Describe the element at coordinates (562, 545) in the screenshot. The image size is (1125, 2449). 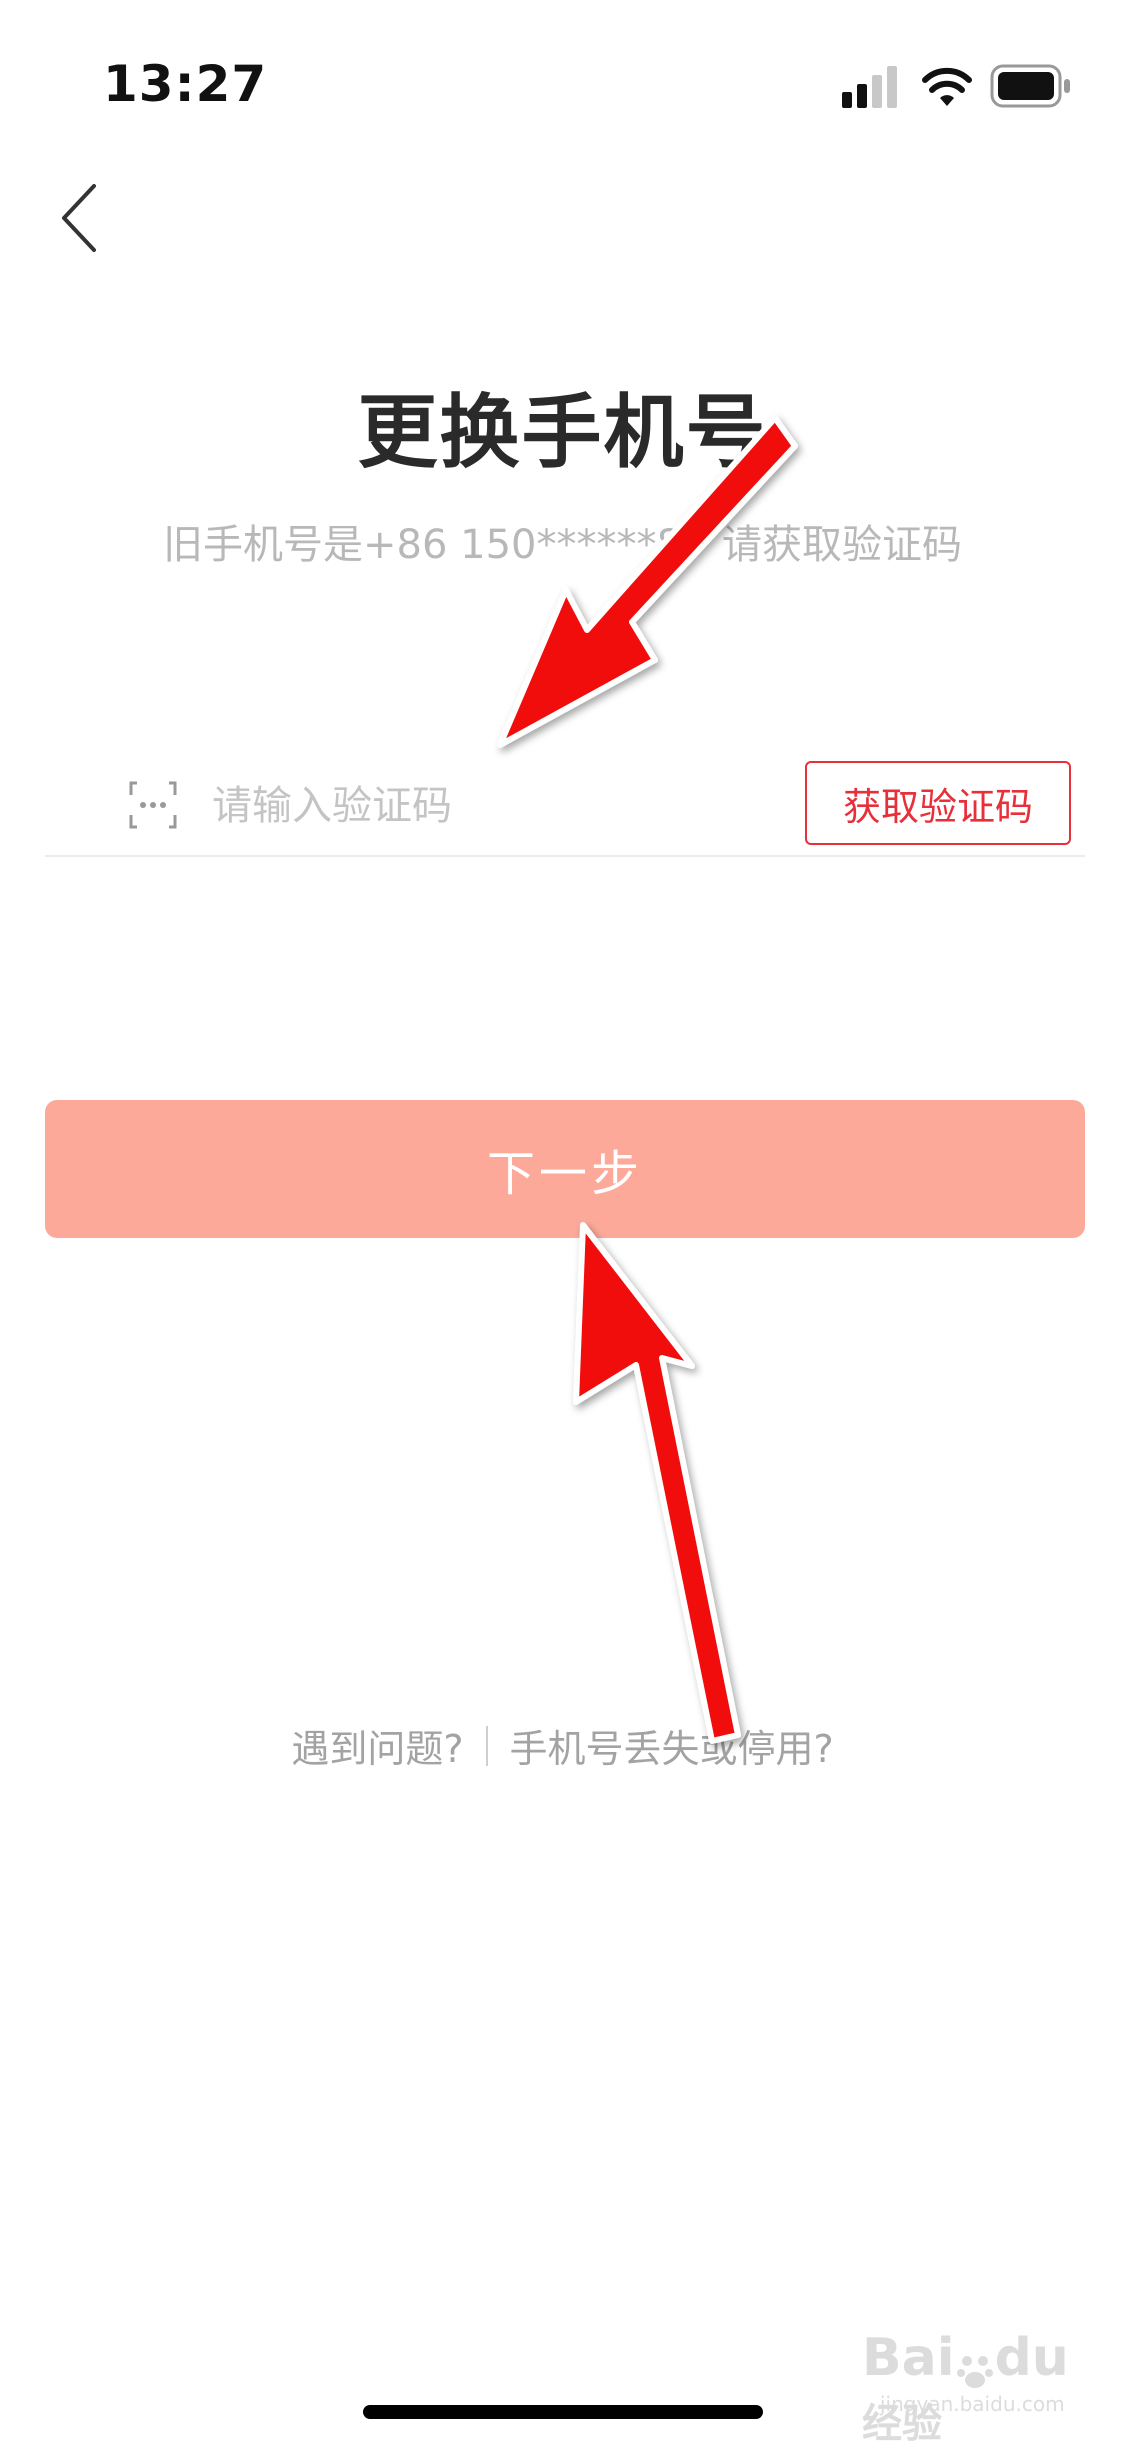
I see `old-phone-hint: 旧手机号是+86 150******8，请获取验证码` at that location.